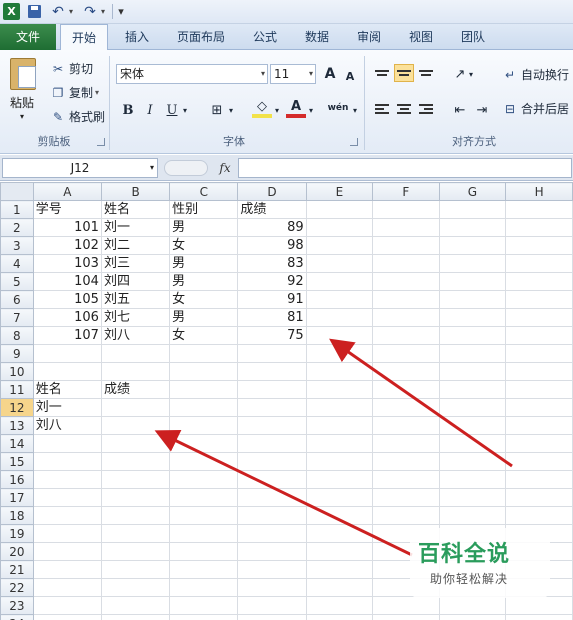  Describe the element at coordinates (22, 116) in the screenshot. I see `paste-dropdown-icon: ▾` at that location.